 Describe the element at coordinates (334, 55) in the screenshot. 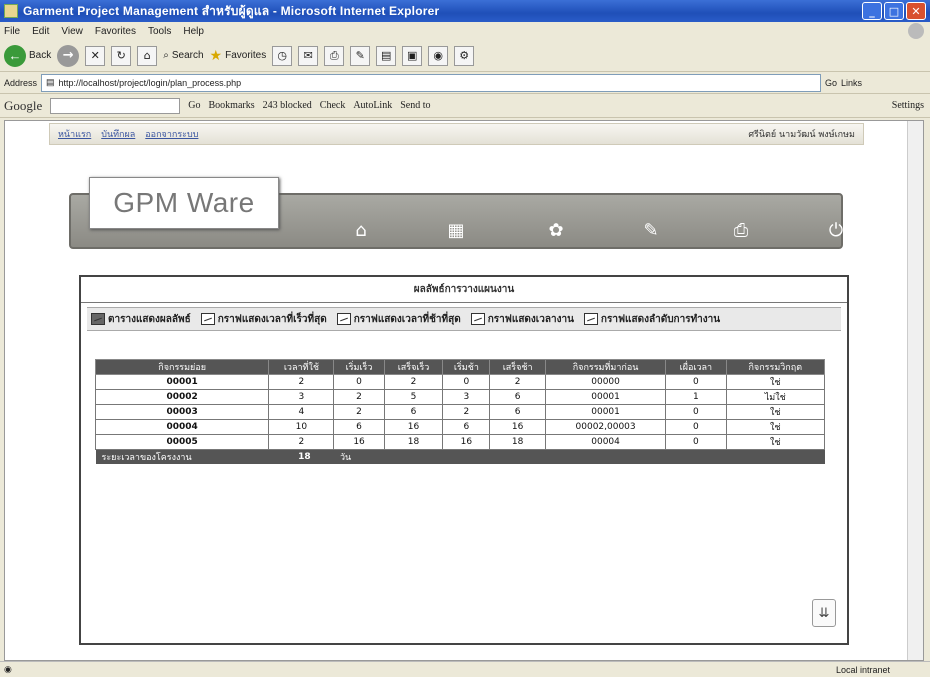

I see `print-button: ⎙` at that location.